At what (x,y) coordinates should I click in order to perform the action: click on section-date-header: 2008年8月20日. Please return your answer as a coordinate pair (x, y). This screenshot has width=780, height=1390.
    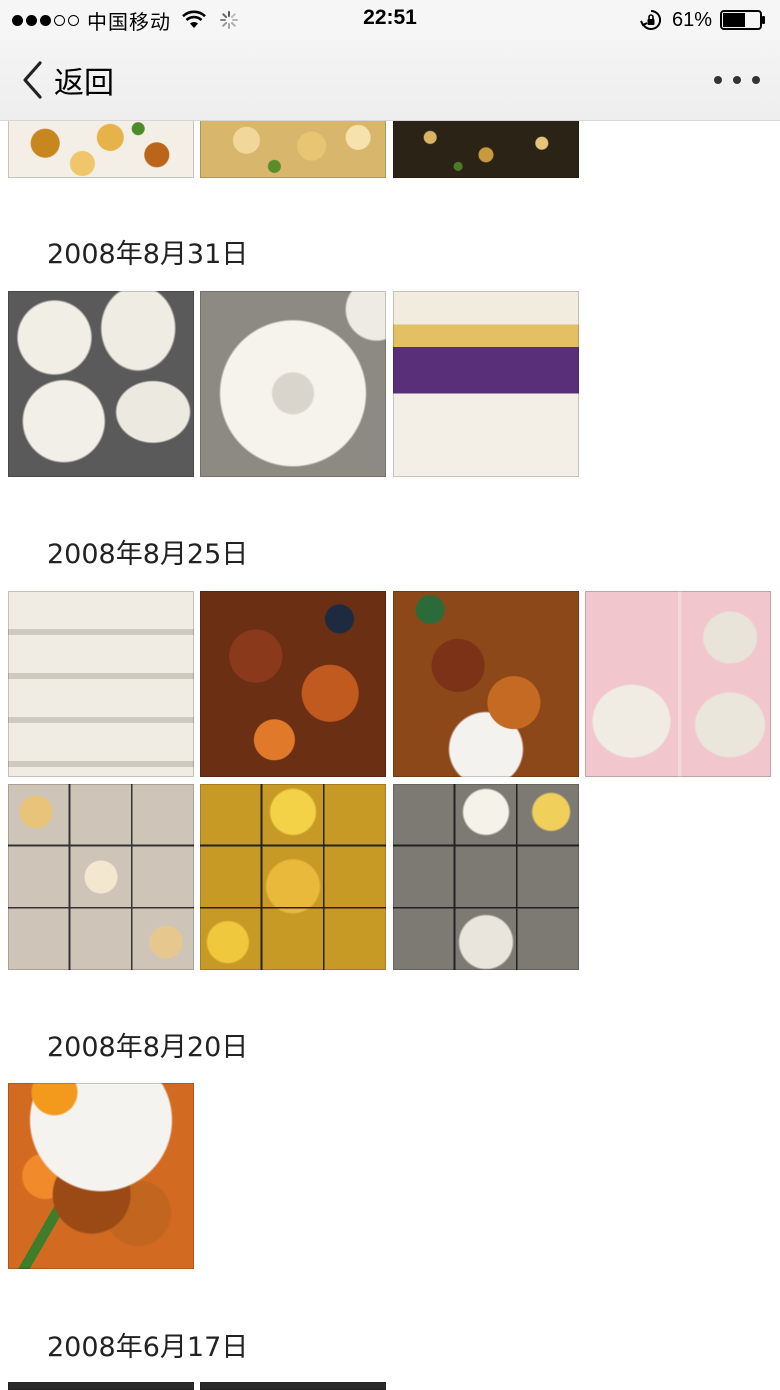
    Looking at the image, I should click on (148, 1047).